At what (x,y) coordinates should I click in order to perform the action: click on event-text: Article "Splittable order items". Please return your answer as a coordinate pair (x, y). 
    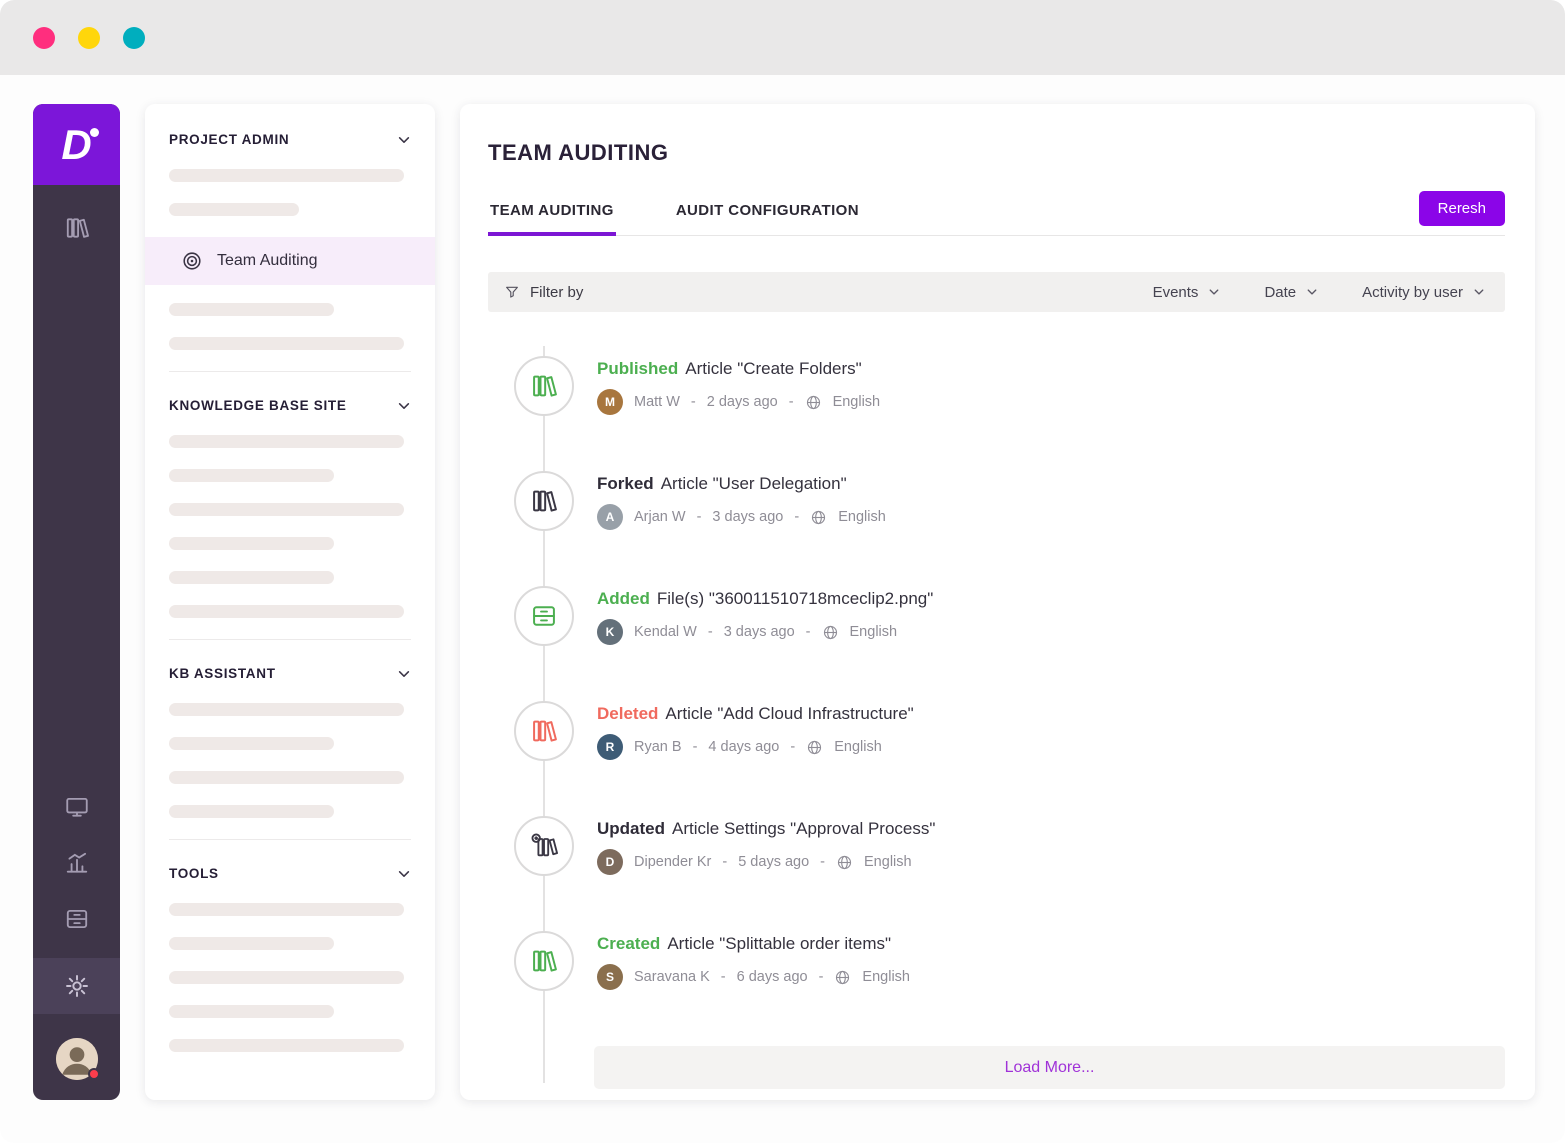
    Looking at the image, I should click on (779, 943).